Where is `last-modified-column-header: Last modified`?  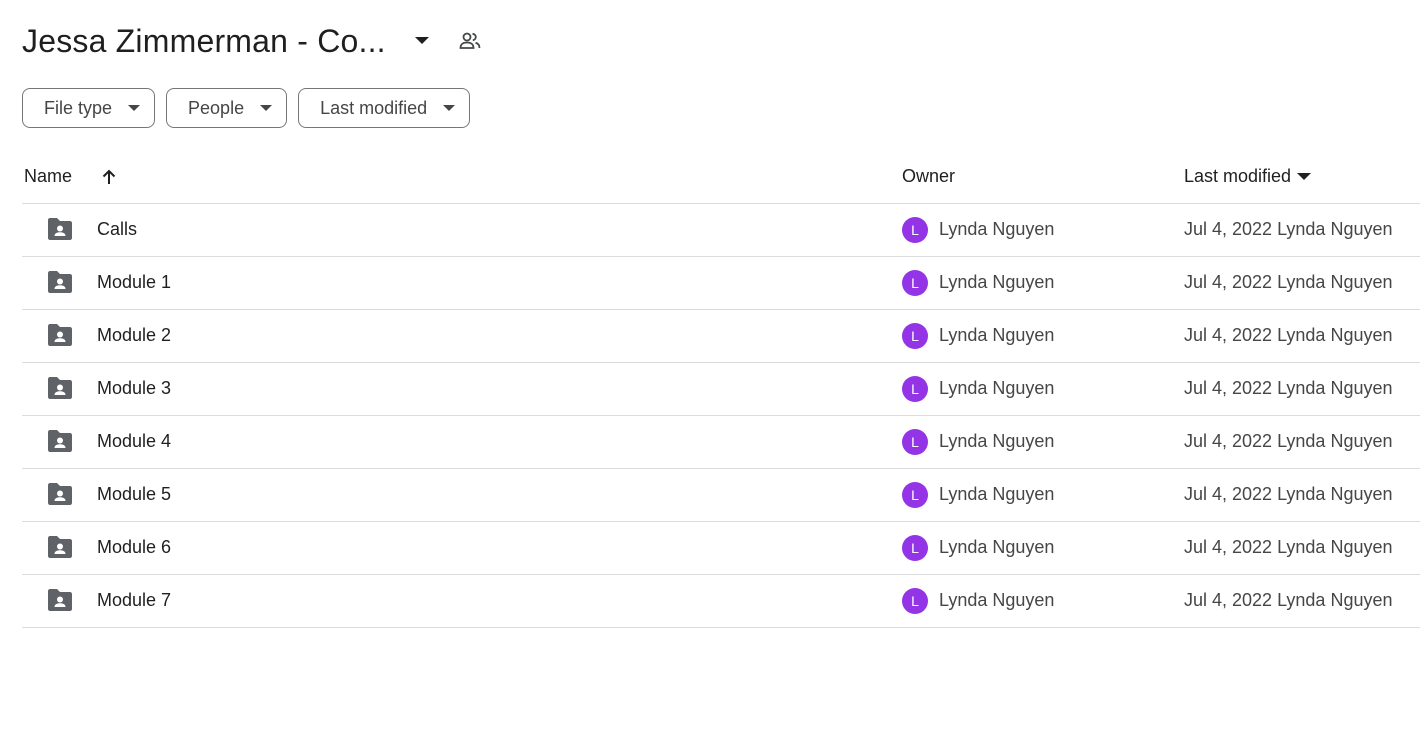
last-modified-column-header: Last modified is located at coordinates (1248, 176).